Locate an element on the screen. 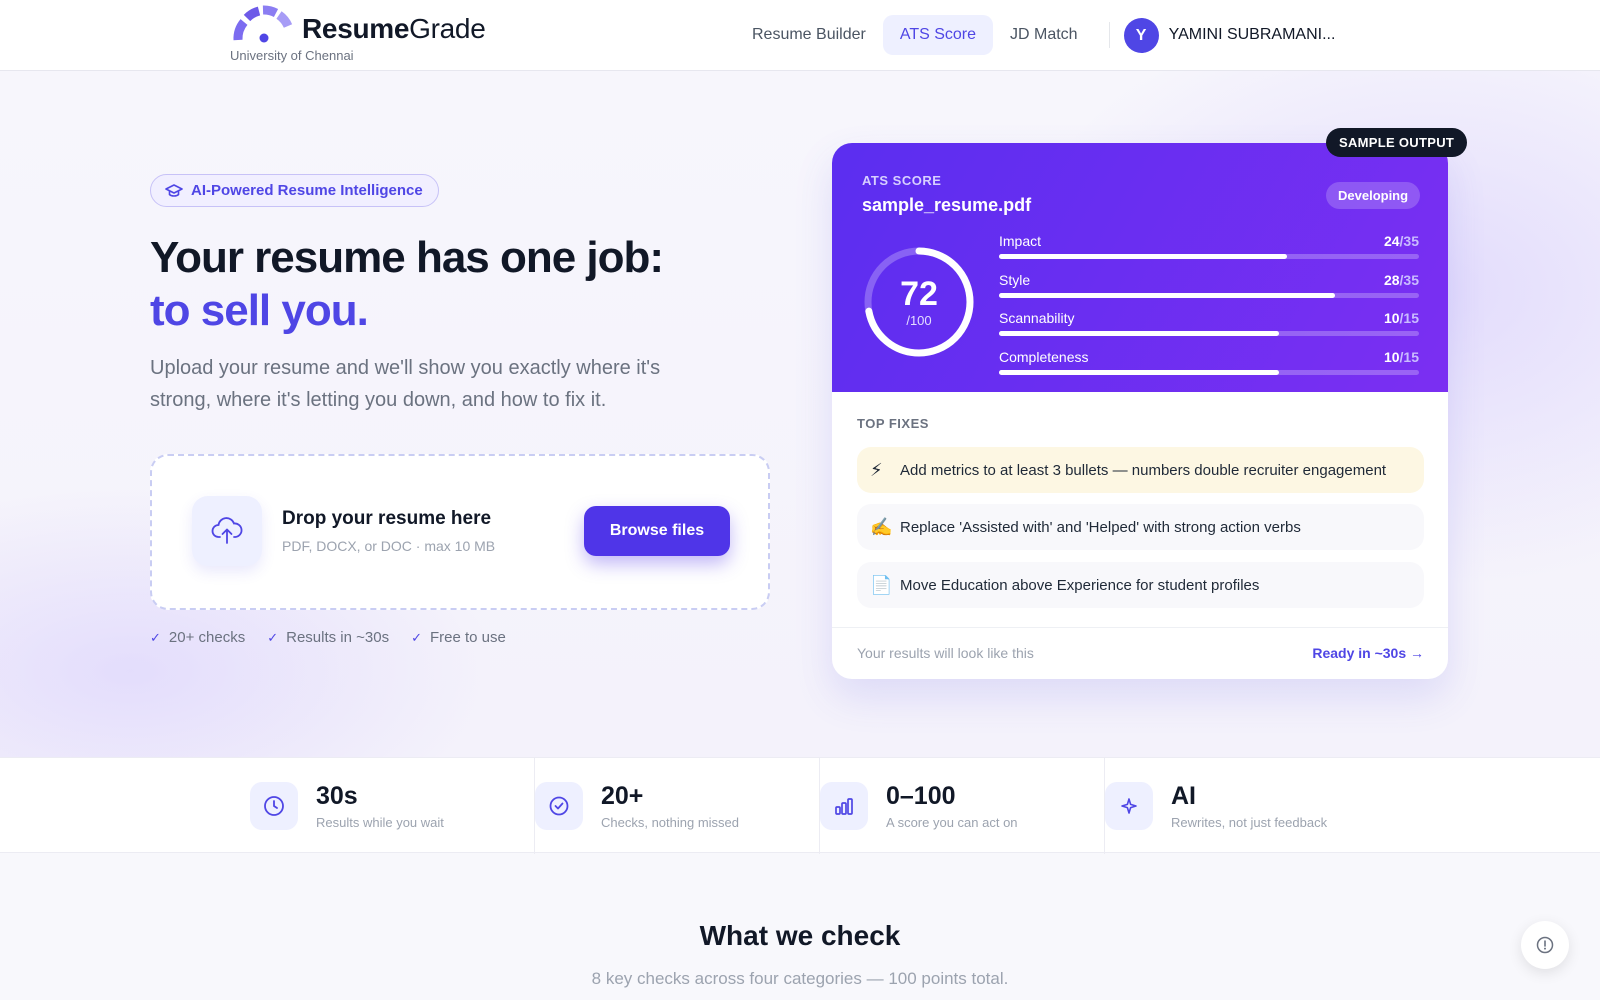 This screenshot has height=1000, width=1600. bar-chart-icon is located at coordinates (844, 806).